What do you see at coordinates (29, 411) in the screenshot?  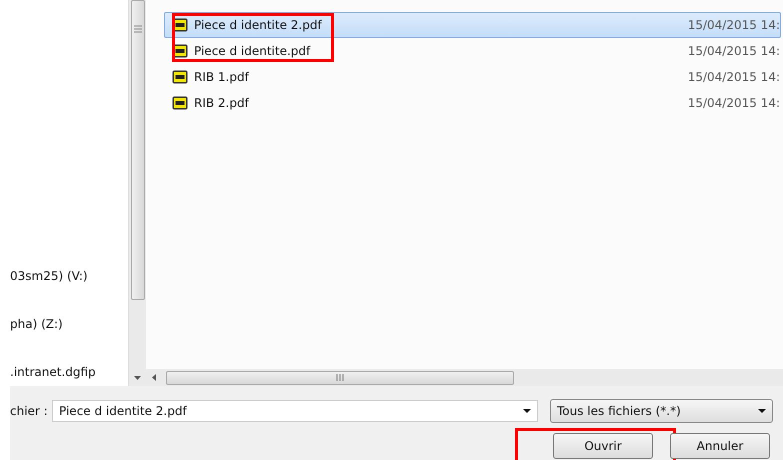 I see `file-name-label: chier :` at bounding box center [29, 411].